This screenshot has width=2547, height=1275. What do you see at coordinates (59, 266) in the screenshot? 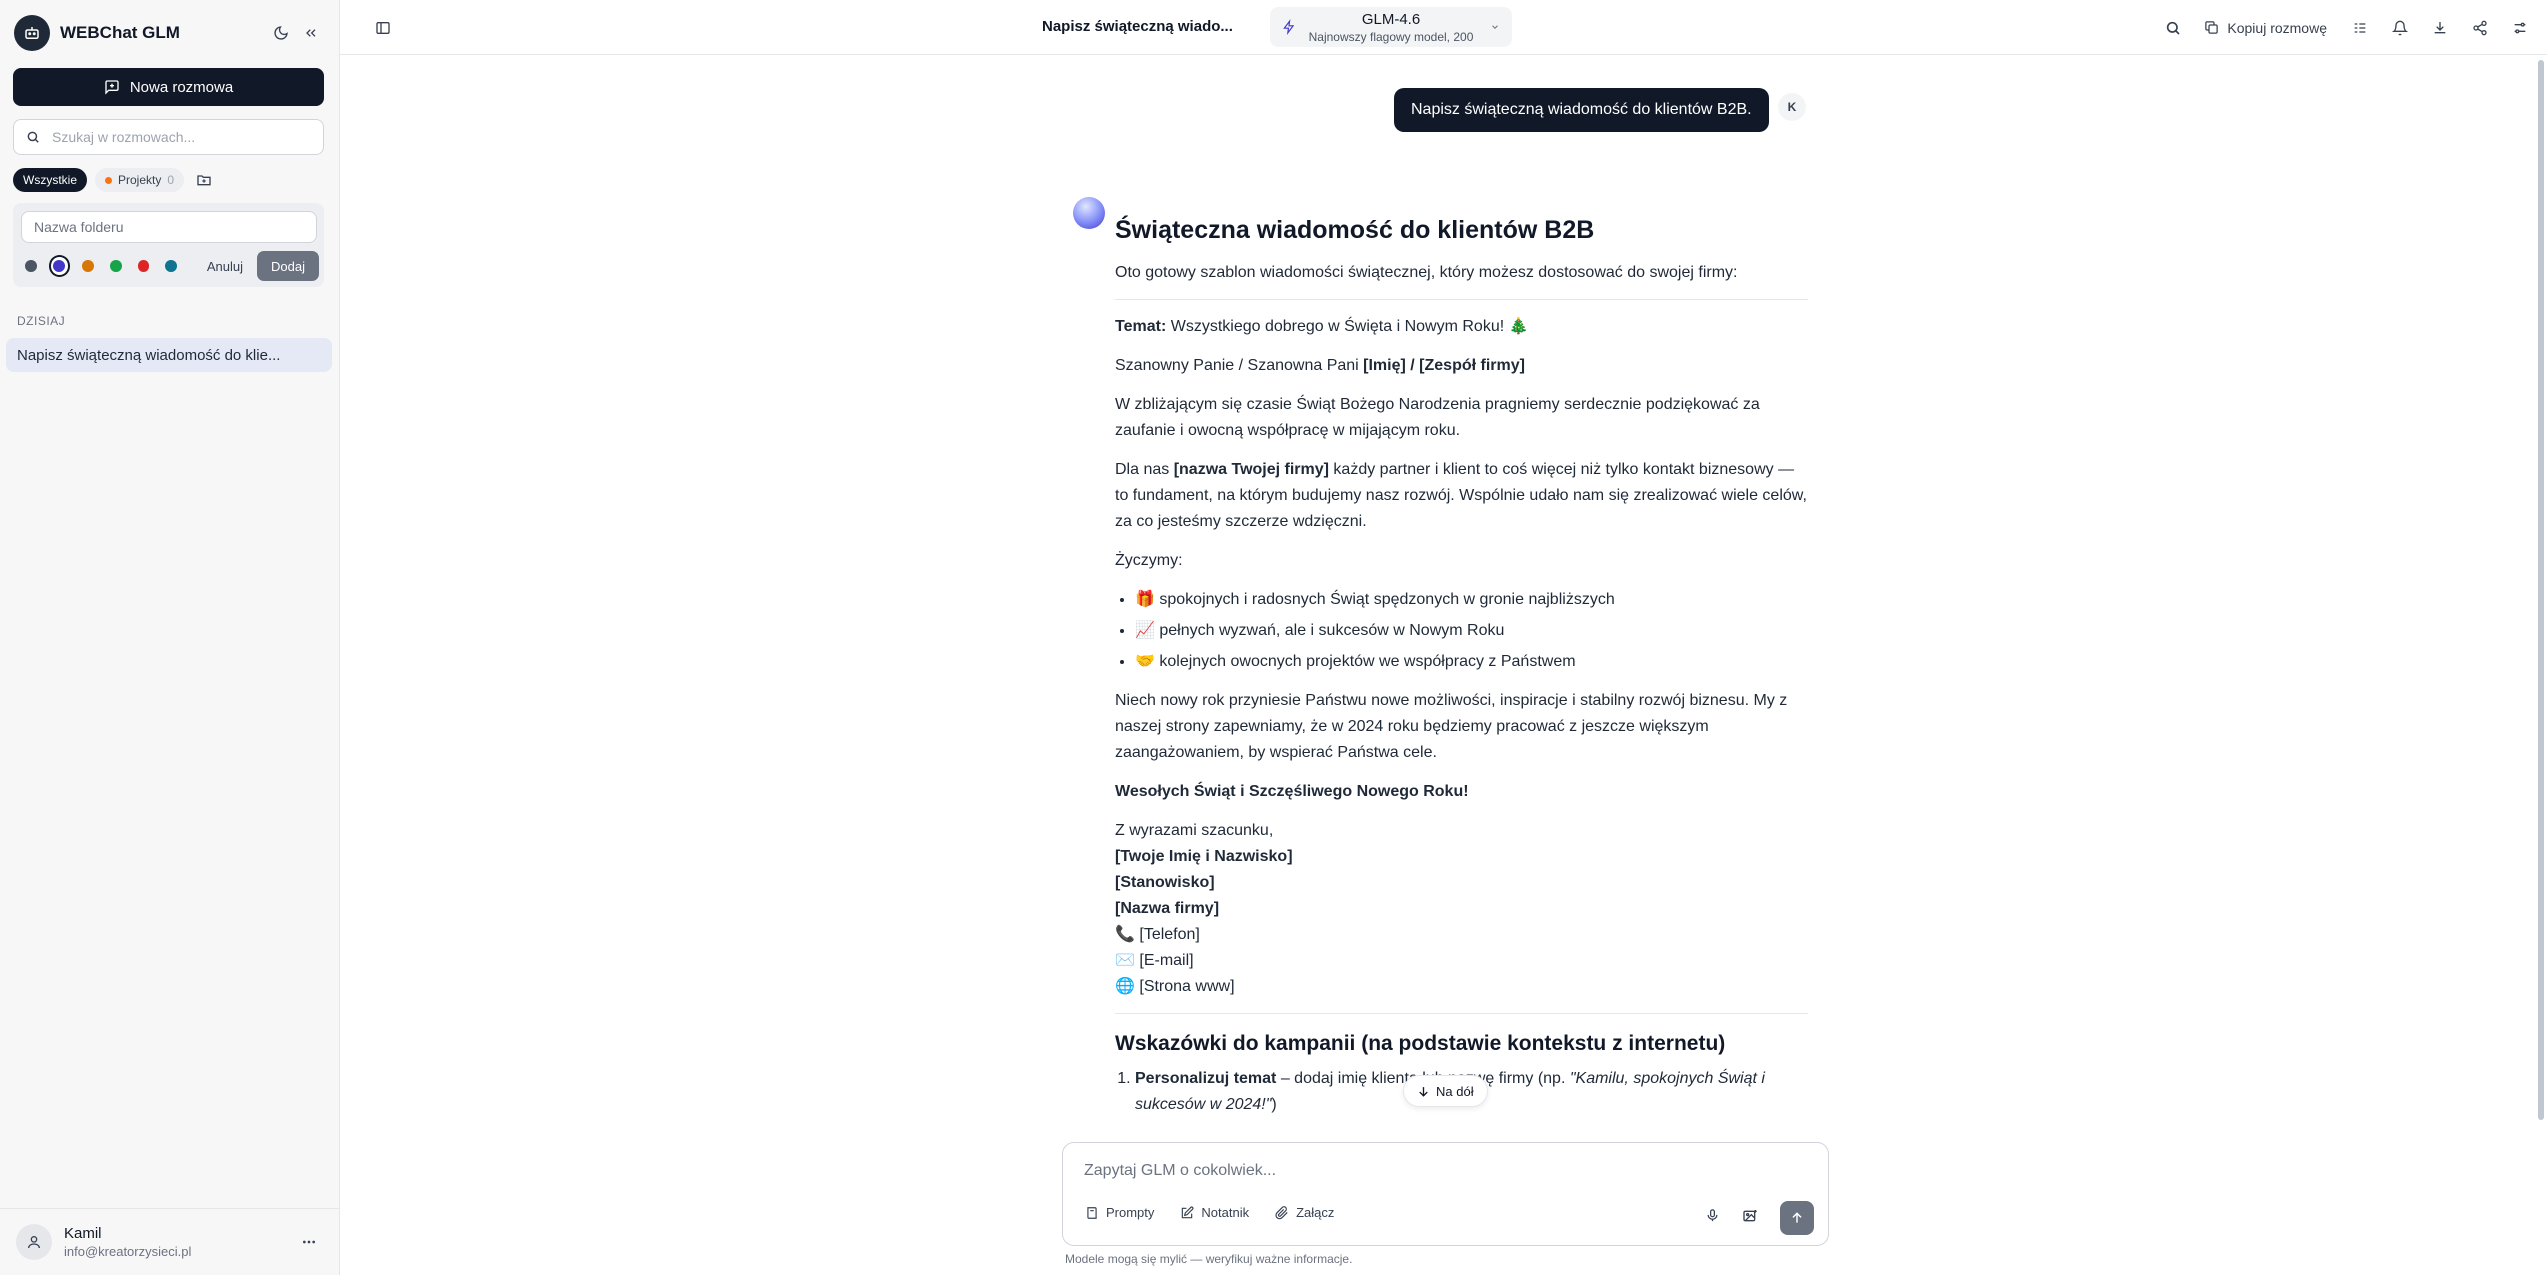
I see `color-swatch-indigo-selected` at bounding box center [59, 266].